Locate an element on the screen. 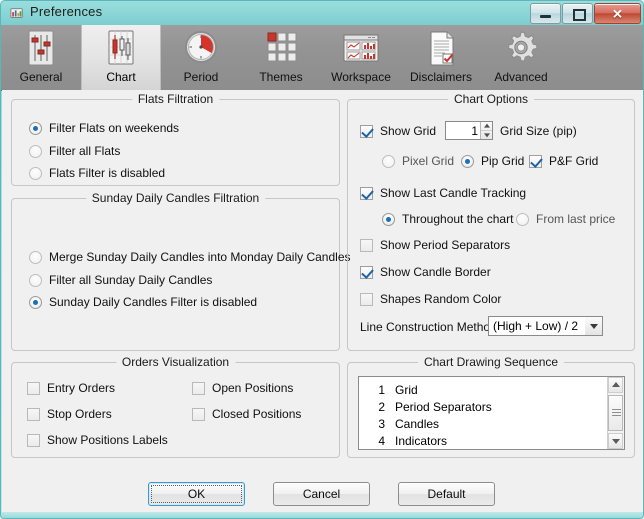  tab-workspace: Workspace is located at coordinates (361, 57).